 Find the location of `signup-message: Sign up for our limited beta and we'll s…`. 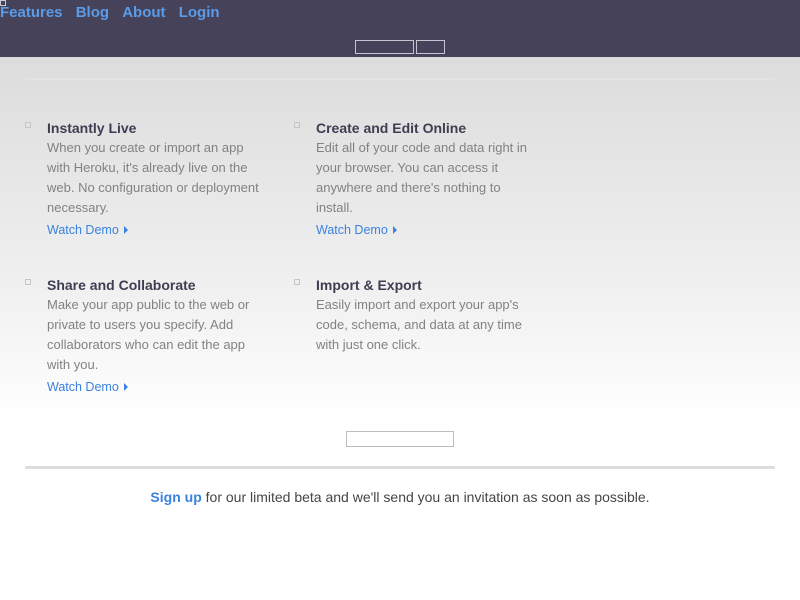

signup-message: Sign up for our limited beta and we'll s… is located at coordinates (400, 497).